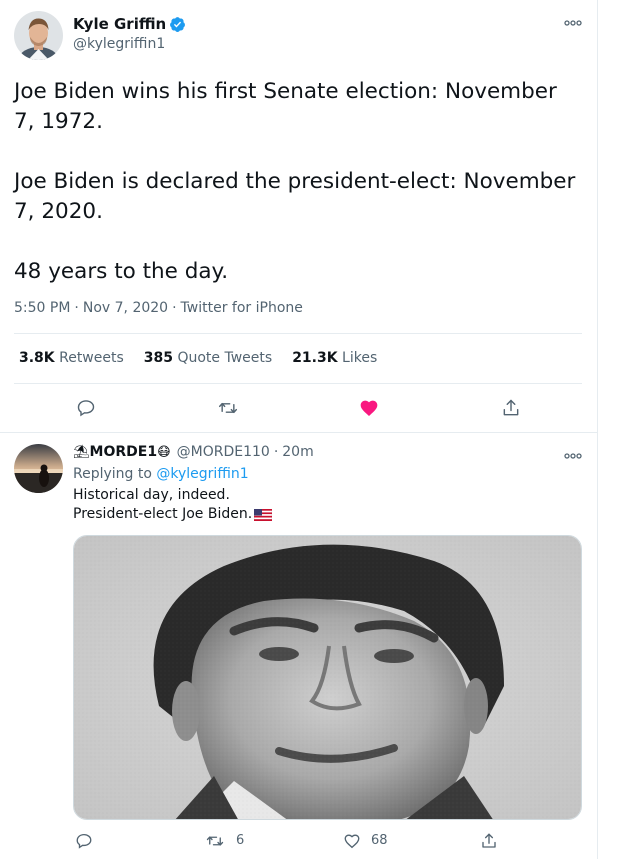  I want to click on beach-umbrella-emoji: ⛱, so click(81, 452).